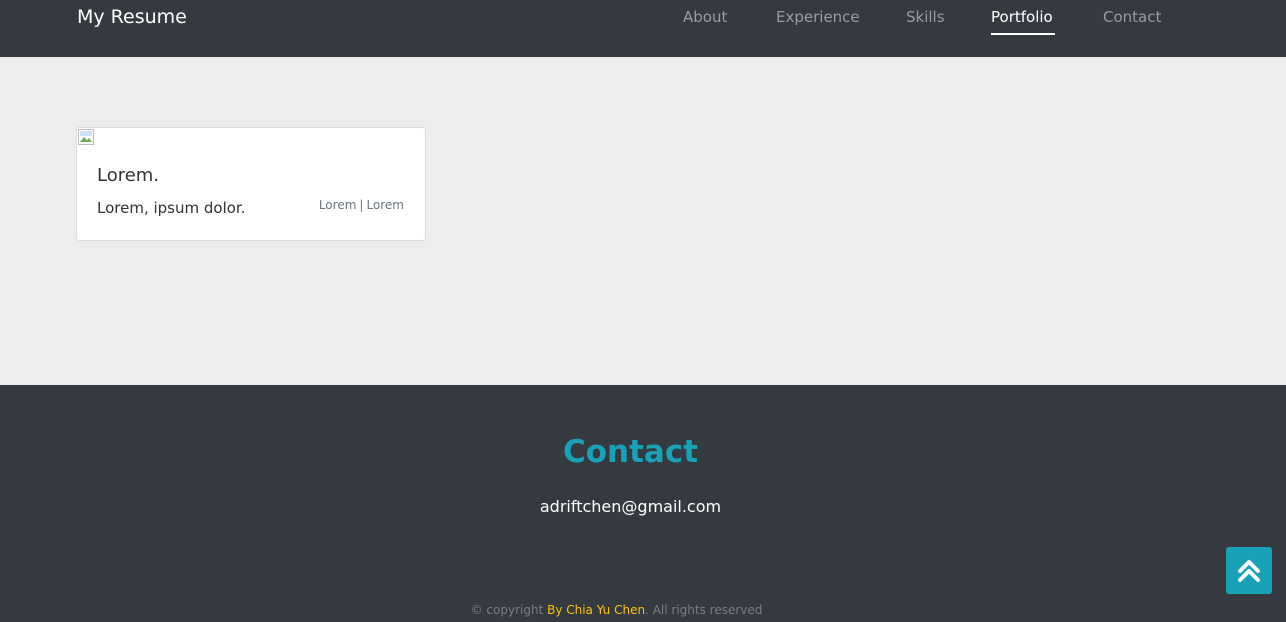  What do you see at coordinates (132, 17) in the screenshot?
I see `brand-link: My Resume` at bounding box center [132, 17].